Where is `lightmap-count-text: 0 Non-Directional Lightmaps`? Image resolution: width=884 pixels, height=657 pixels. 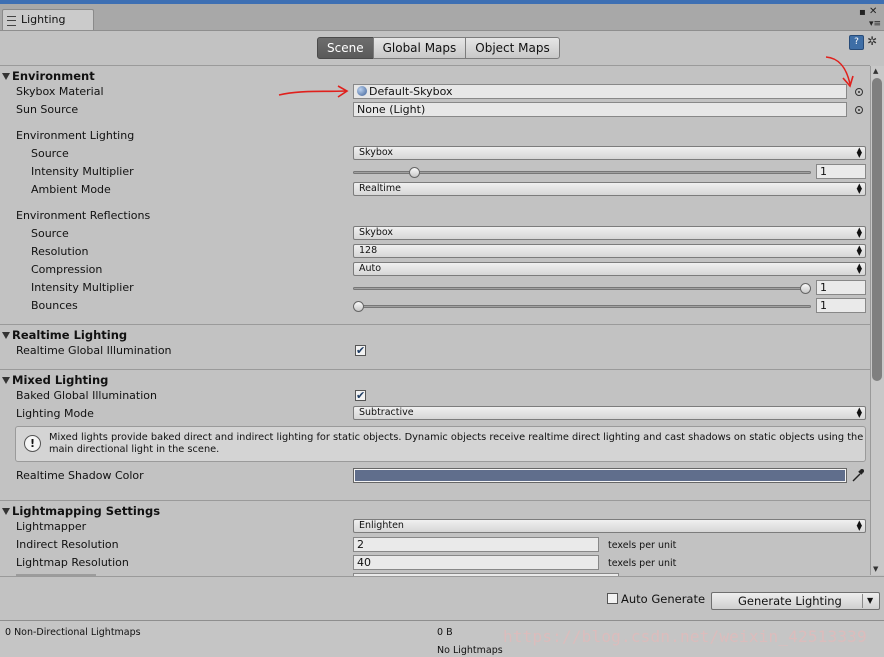
lightmap-count-text: 0 Non-Directional Lightmaps is located at coordinates (73, 632).